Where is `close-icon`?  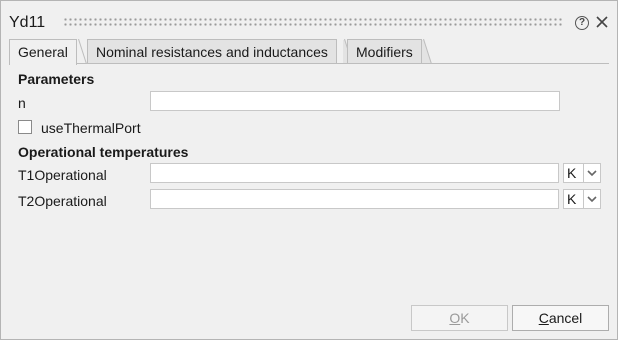 close-icon is located at coordinates (602, 22).